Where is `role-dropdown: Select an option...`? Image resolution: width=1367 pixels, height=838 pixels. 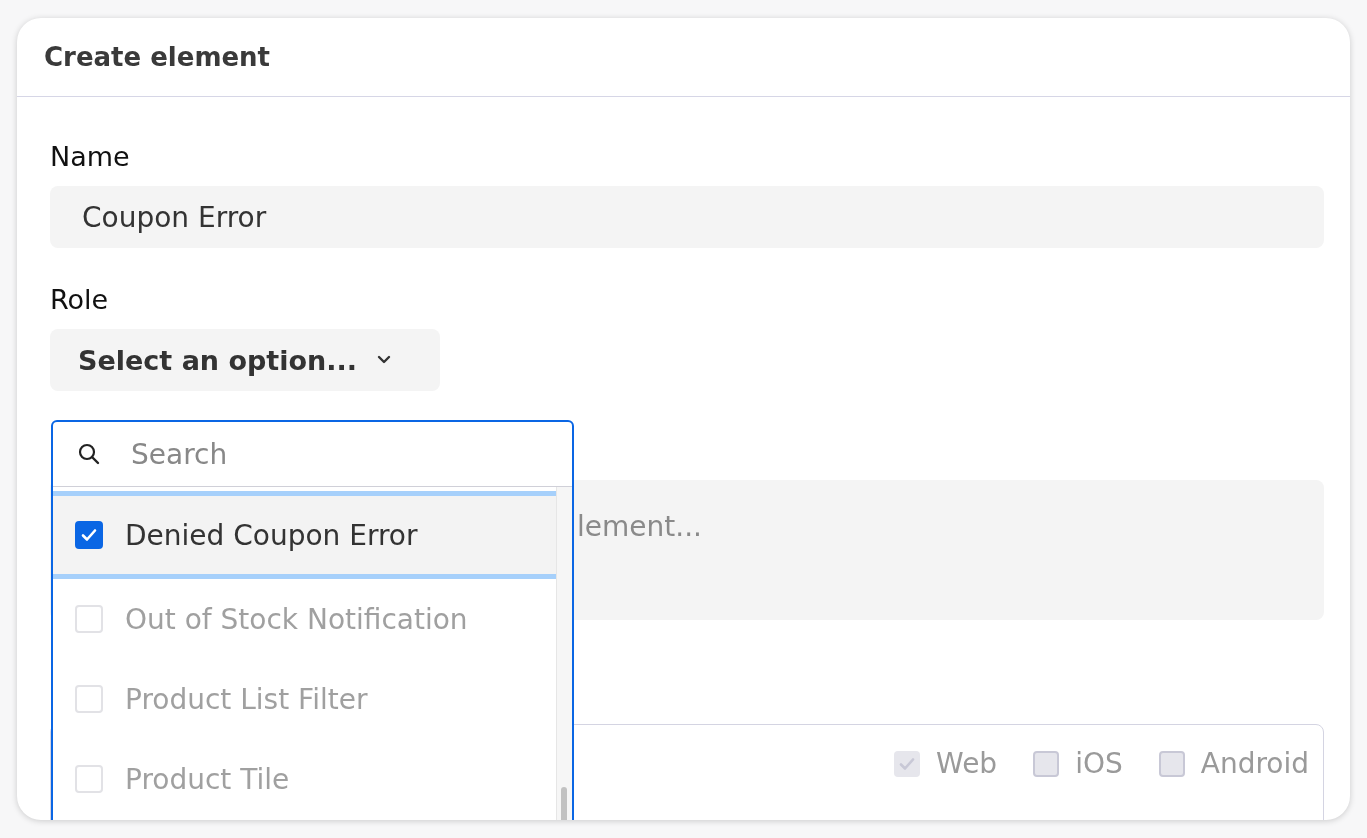 role-dropdown: Select an option... is located at coordinates (245, 360).